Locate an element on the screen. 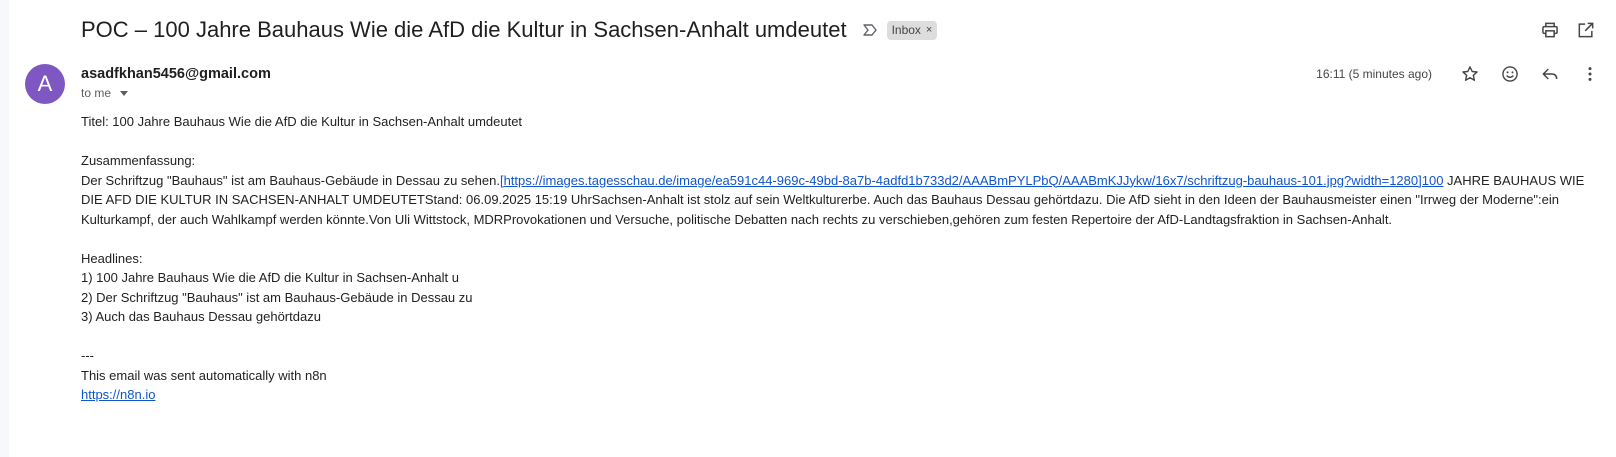 The height and width of the screenshot is (457, 1616). headline-item: 3) Auch das Bauhaus Dessau gehörtdazu is located at coordinates (201, 316).